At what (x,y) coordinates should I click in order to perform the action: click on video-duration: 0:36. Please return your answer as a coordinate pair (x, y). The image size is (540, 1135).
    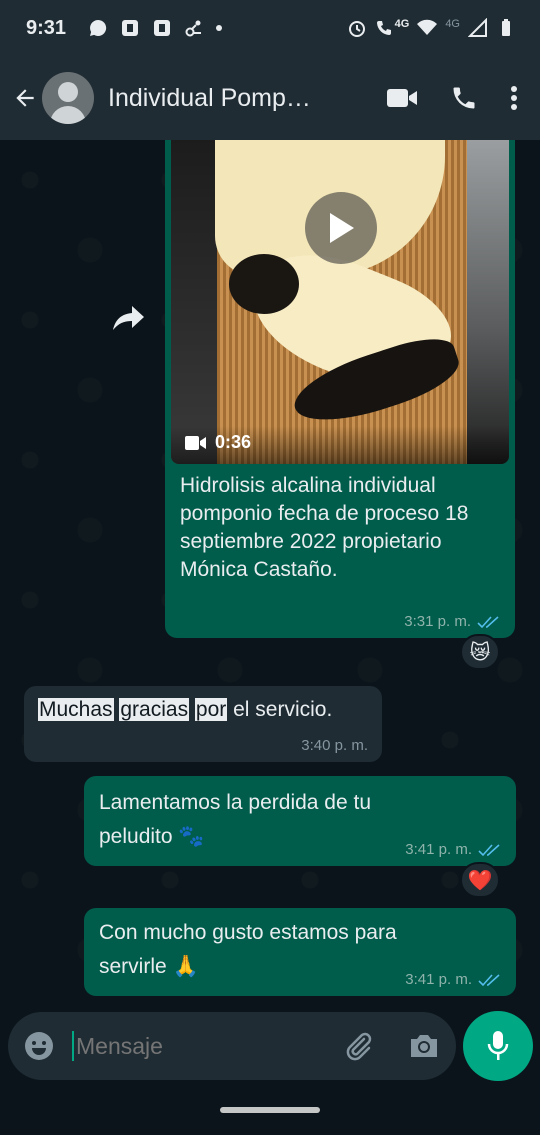
    Looking at the image, I should click on (233, 442).